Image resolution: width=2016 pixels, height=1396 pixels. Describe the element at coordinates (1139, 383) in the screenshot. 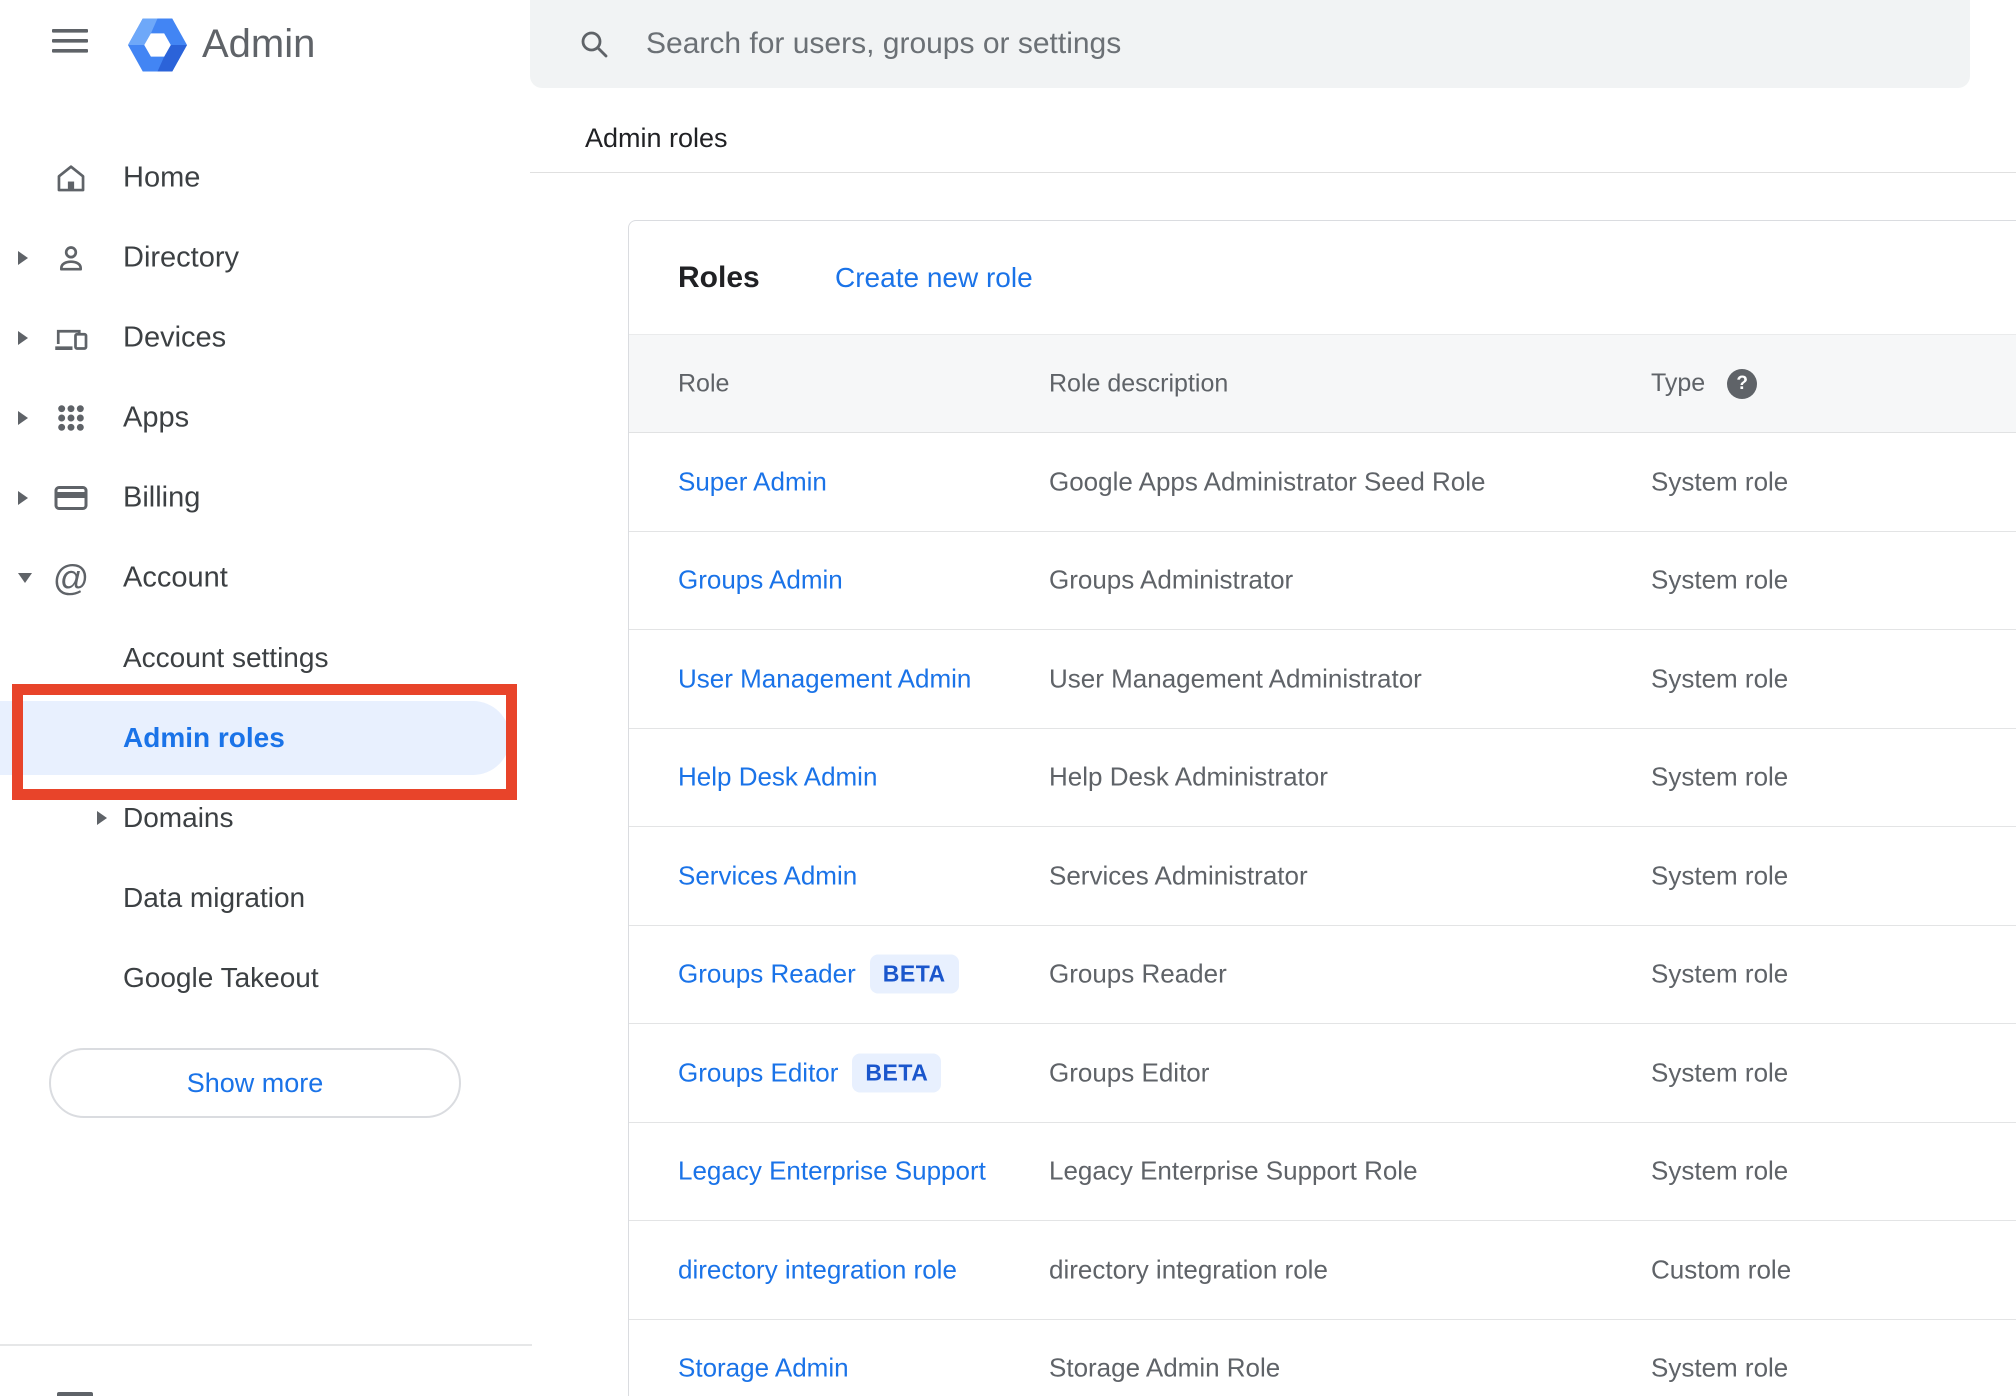

I see `column-header-role-description: Role description` at that location.